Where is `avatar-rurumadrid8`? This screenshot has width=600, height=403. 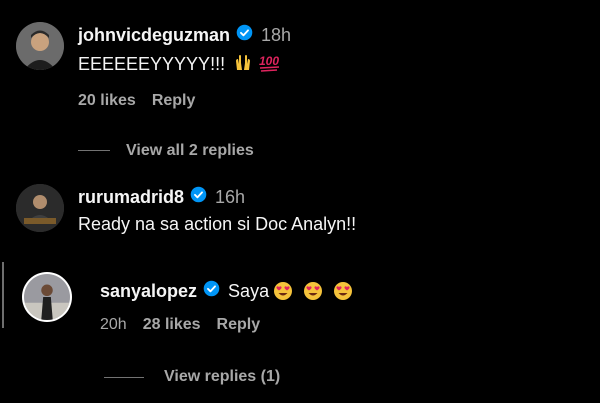 avatar-rurumadrid8 is located at coordinates (40, 208).